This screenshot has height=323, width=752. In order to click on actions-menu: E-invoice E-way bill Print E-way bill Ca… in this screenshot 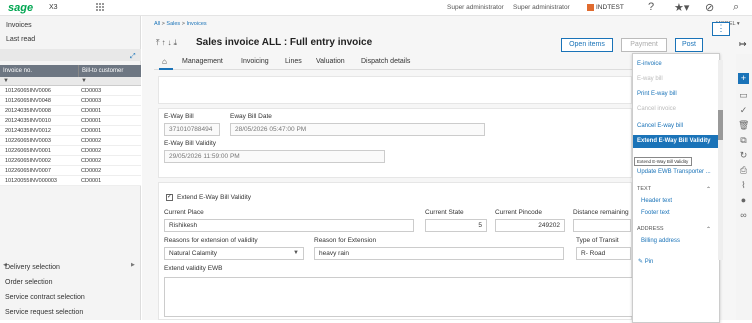, I will do `click(676, 188)`.